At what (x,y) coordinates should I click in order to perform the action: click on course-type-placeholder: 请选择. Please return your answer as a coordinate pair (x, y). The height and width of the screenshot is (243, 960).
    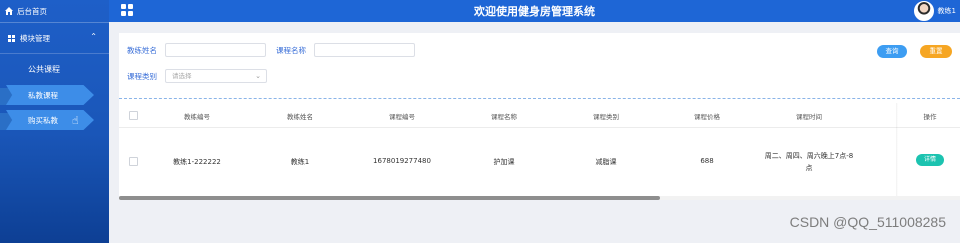
    Looking at the image, I should click on (182, 76).